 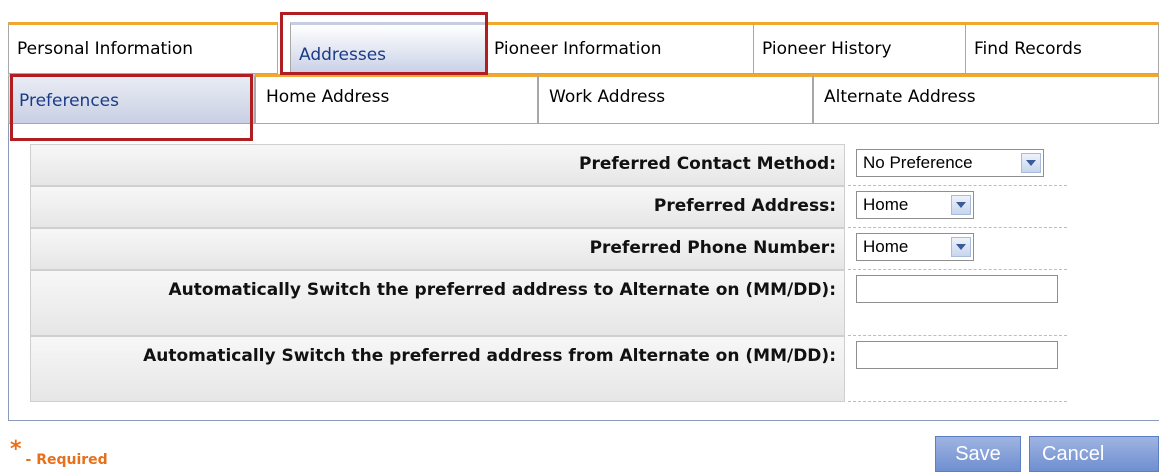 I want to click on switch-from-alternate-cell, so click(x=957, y=369).